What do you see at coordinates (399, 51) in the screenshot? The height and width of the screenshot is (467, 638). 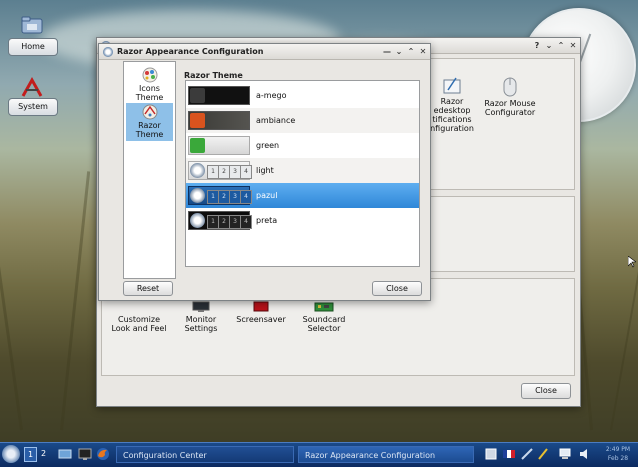 I see `shade-button: ⌄` at bounding box center [399, 51].